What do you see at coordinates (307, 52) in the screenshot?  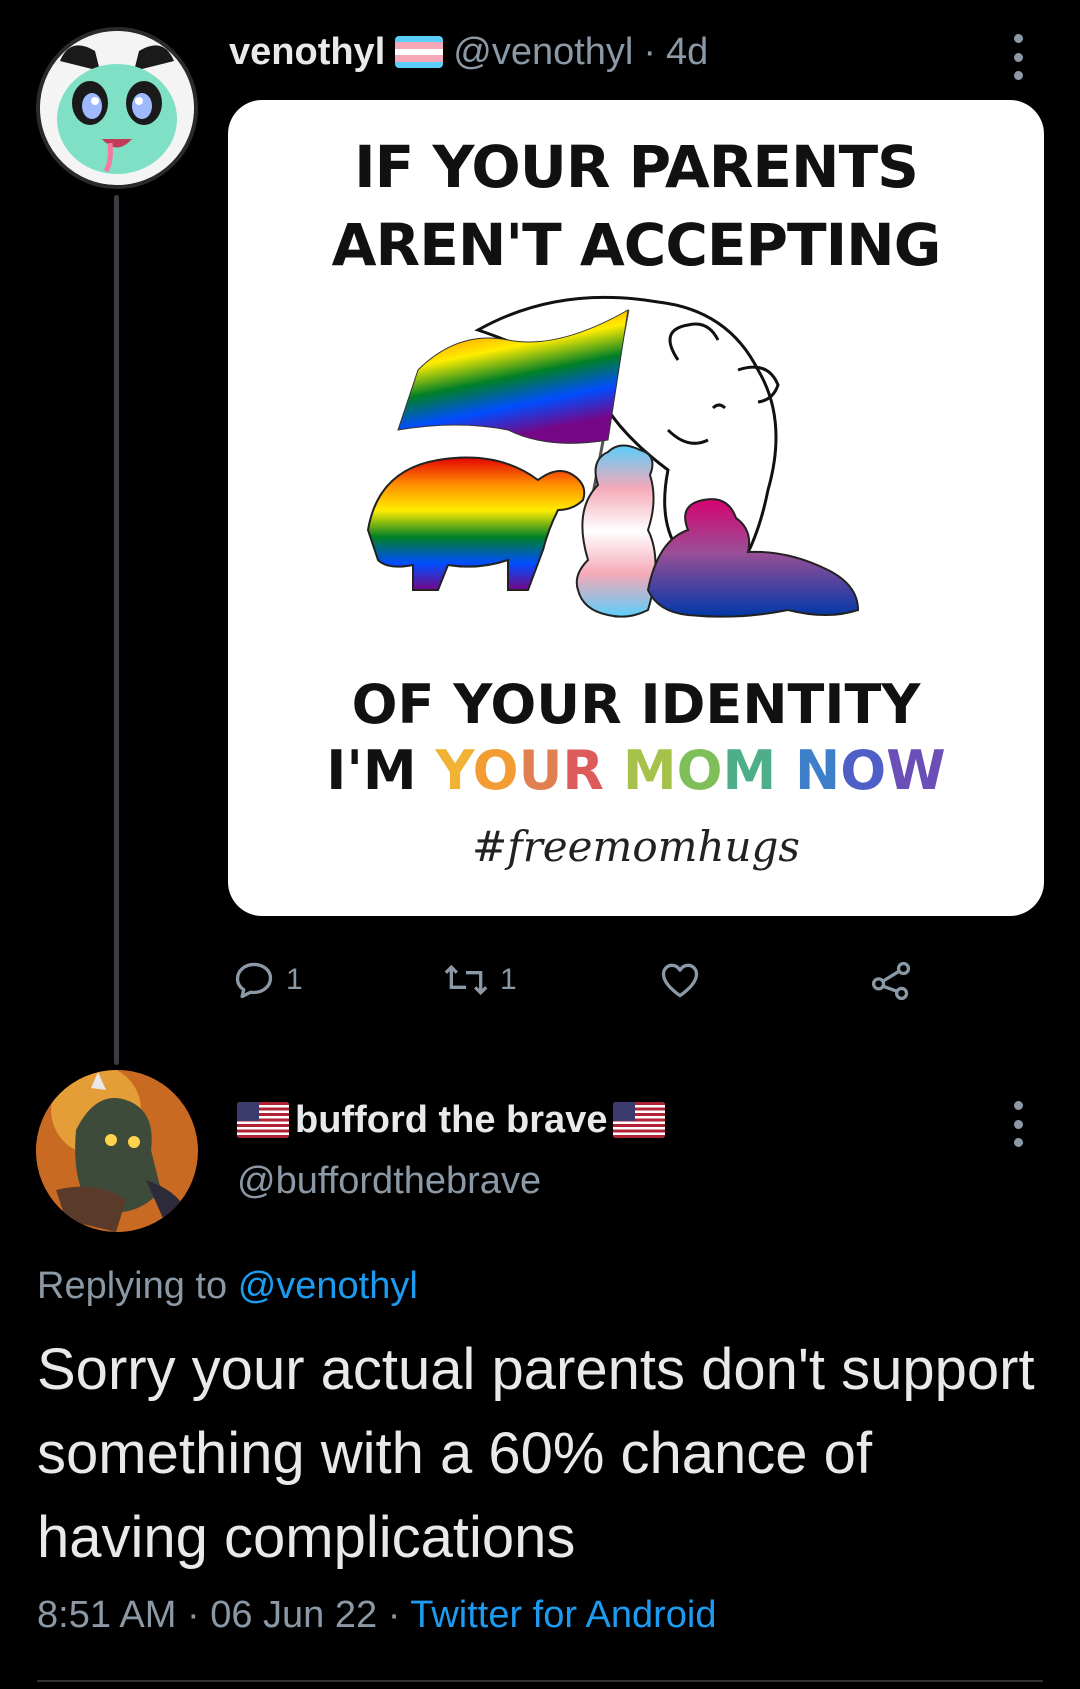 I see `display-name: venothyl` at bounding box center [307, 52].